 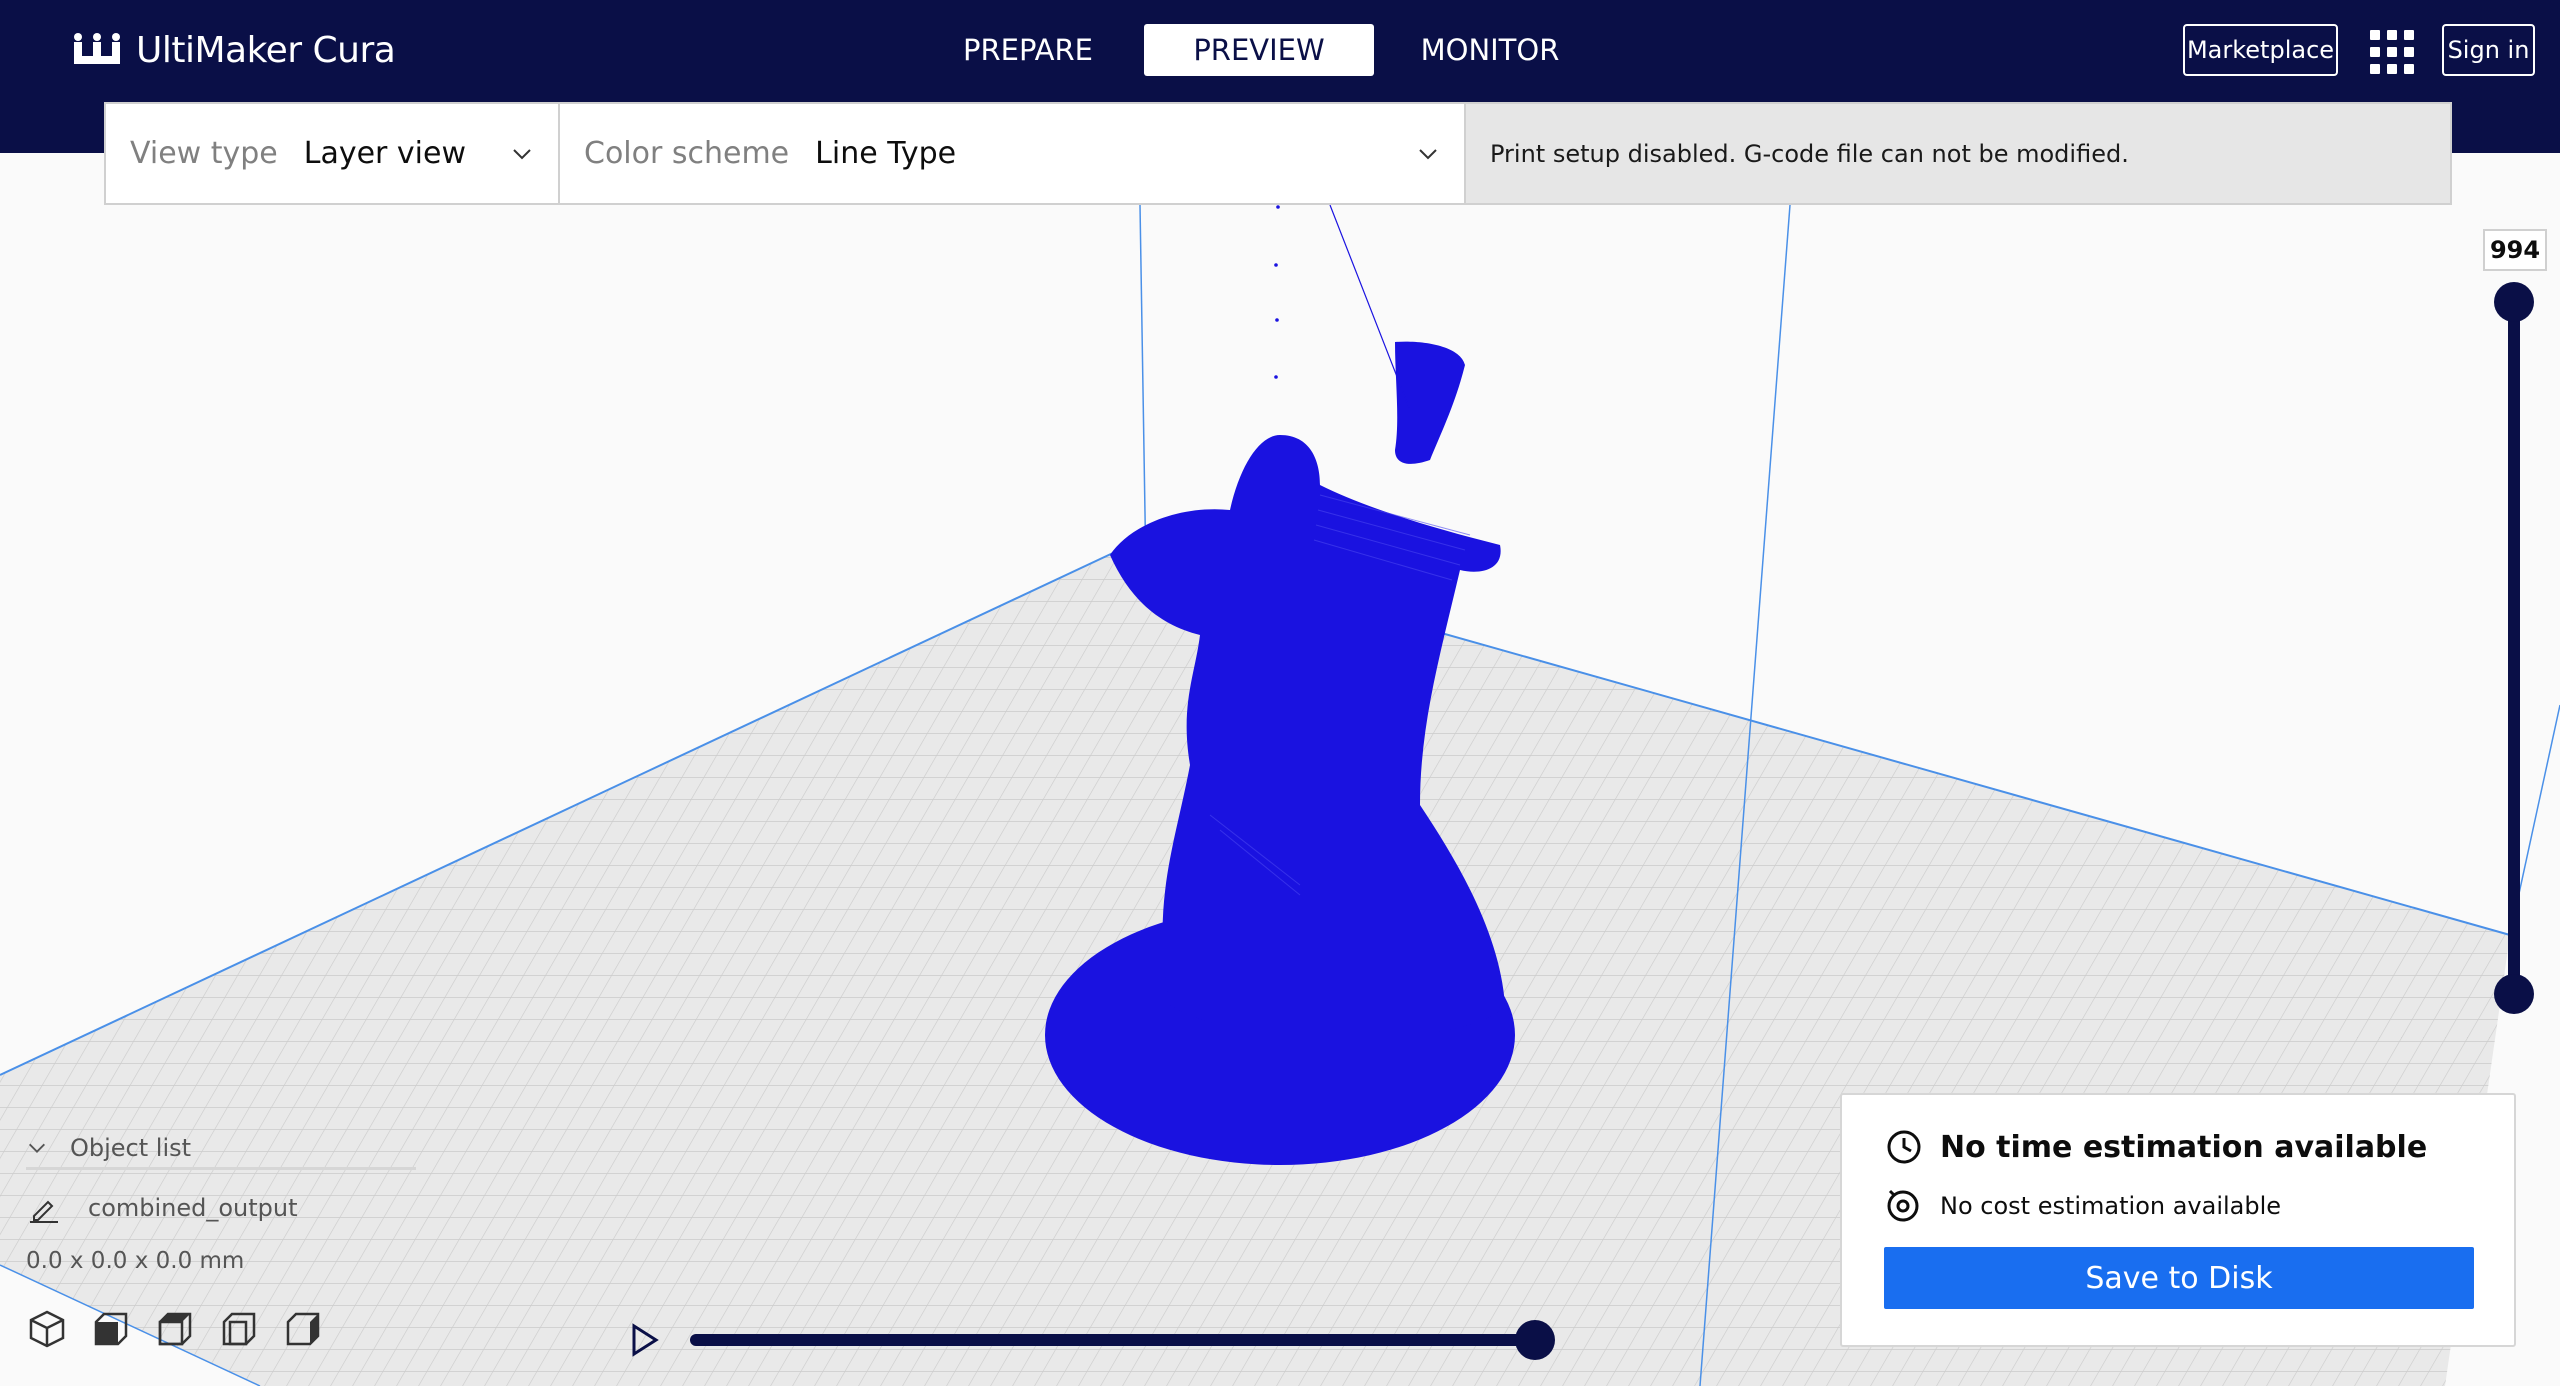 I want to click on color-scheme-label: Color scheme, so click(x=687, y=153).